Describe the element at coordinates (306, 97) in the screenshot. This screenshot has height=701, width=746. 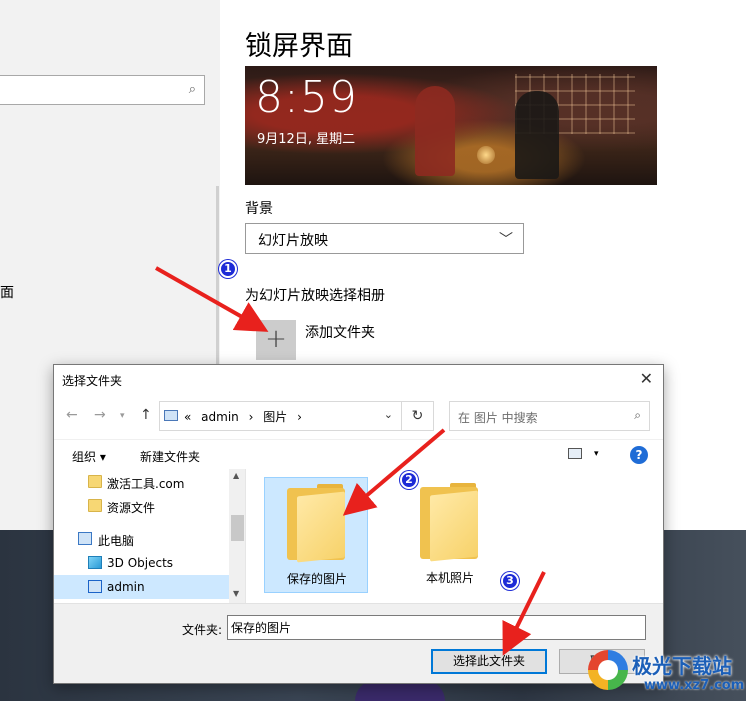
I see `preview-clock: 8:59` at that location.